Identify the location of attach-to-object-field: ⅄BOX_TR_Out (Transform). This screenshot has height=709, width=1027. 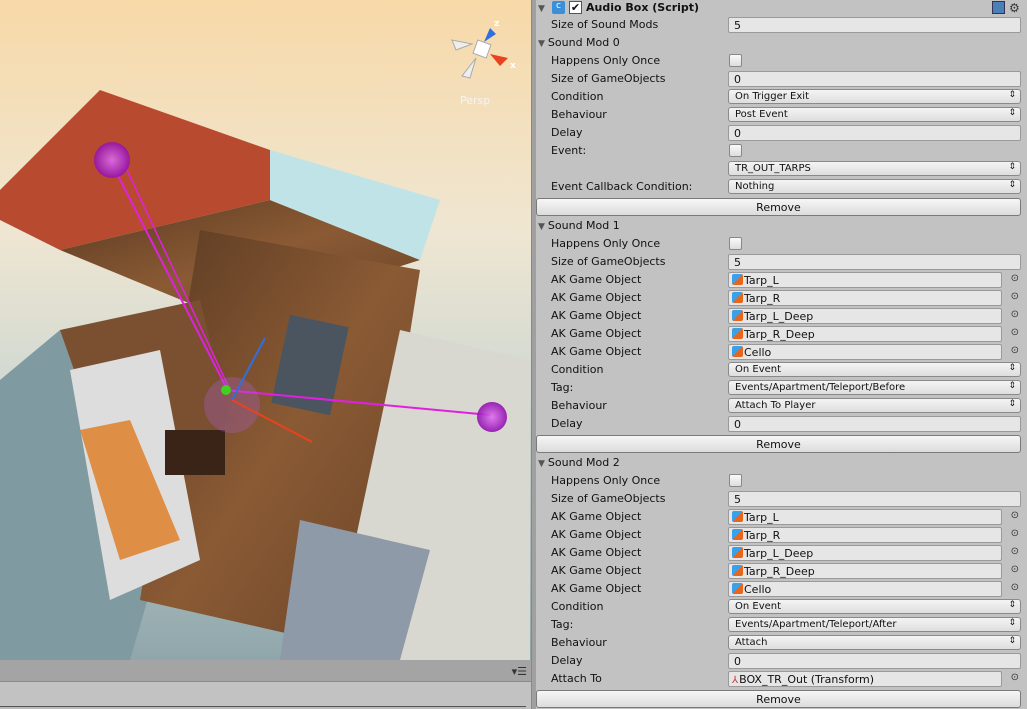
(865, 679).